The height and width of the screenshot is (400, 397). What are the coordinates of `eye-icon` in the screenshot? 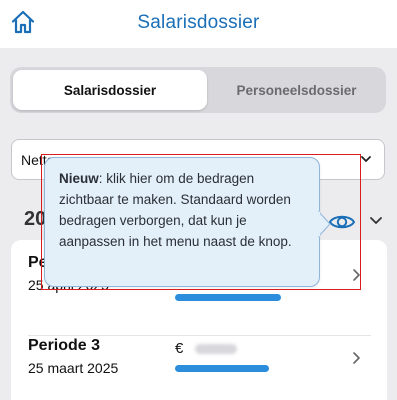 It's located at (342, 222).